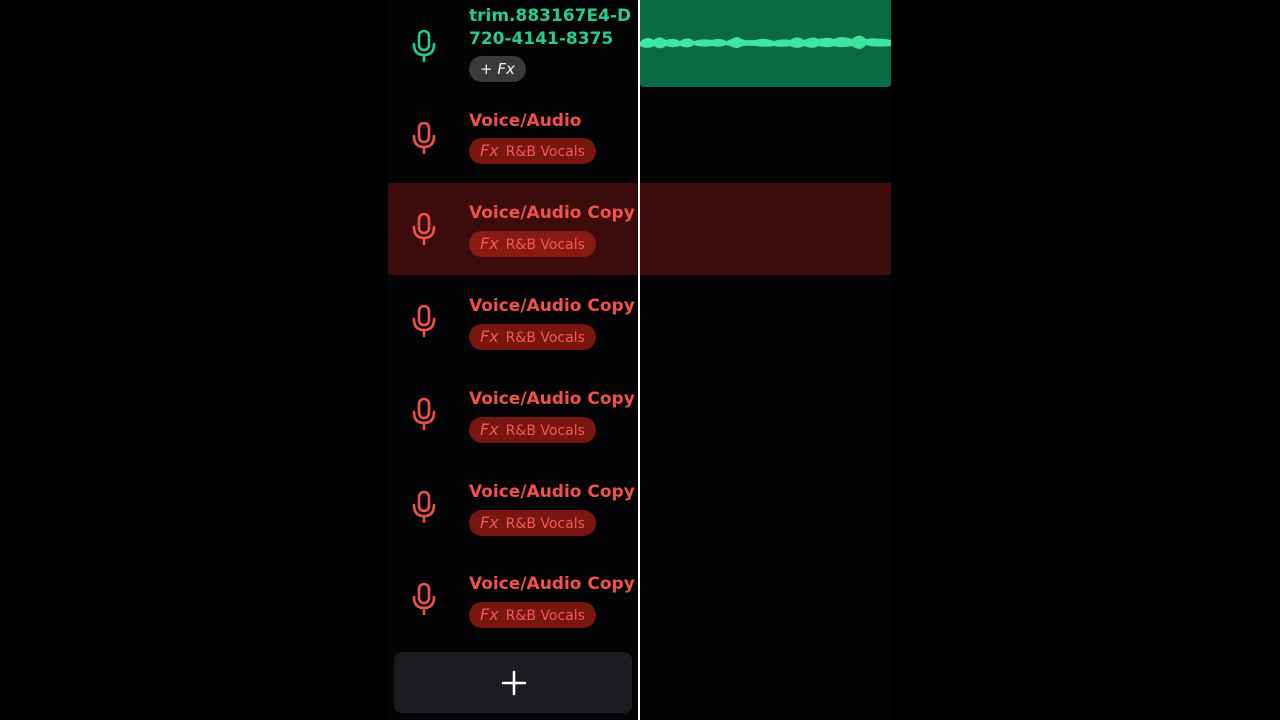 This screenshot has width=1280, height=720. What do you see at coordinates (764, 229) in the screenshot?
I see `timeline-row-selected` at bounding box center [764, 229].